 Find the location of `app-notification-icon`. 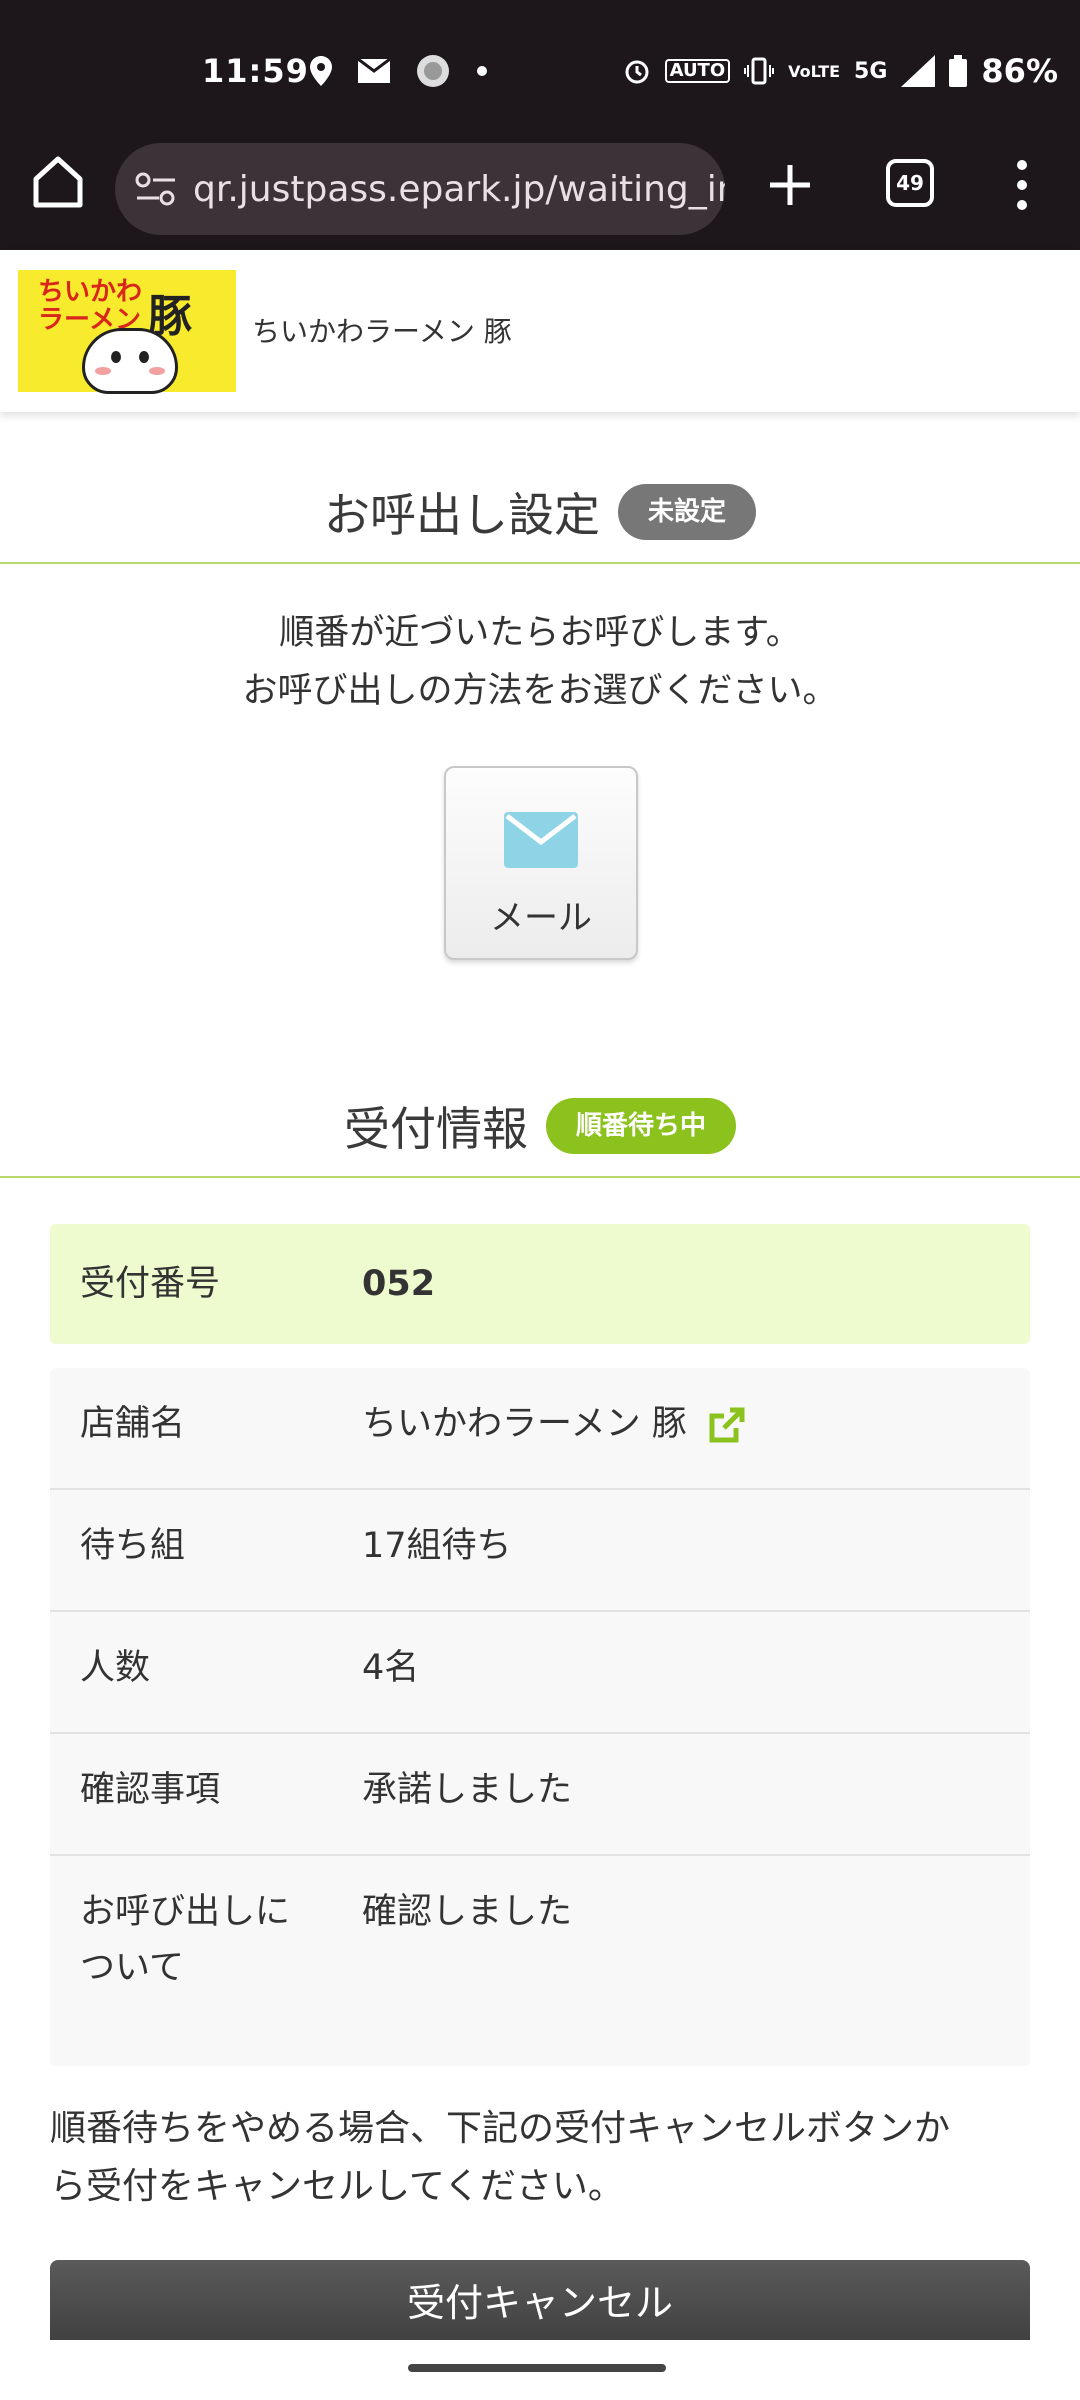

app-notification-icon is located at coordinates (433, 71).